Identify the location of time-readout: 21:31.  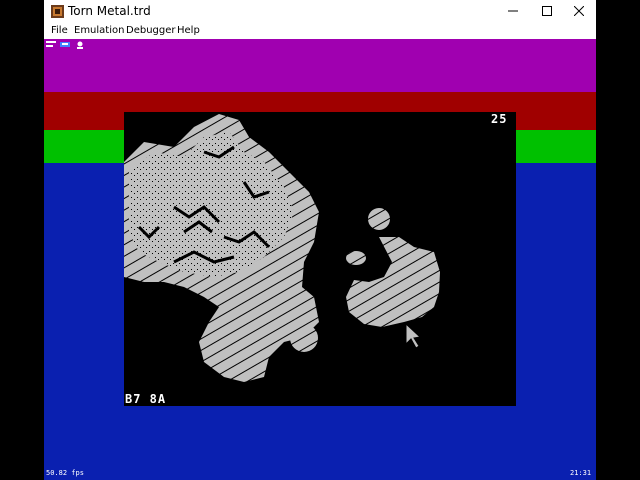
(581, 473).